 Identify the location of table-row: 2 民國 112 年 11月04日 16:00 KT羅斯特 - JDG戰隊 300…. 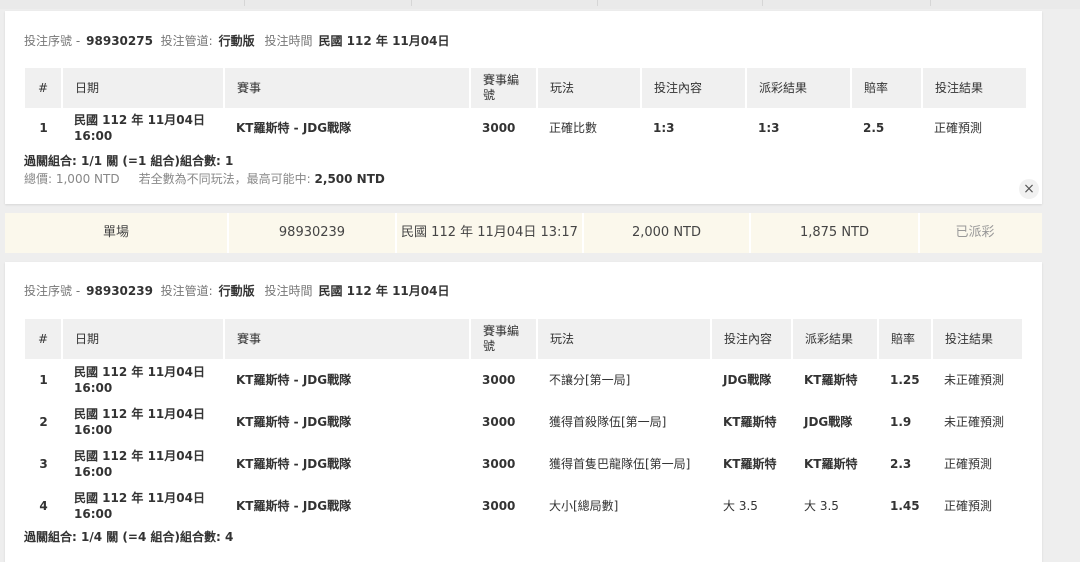
(524, 422).